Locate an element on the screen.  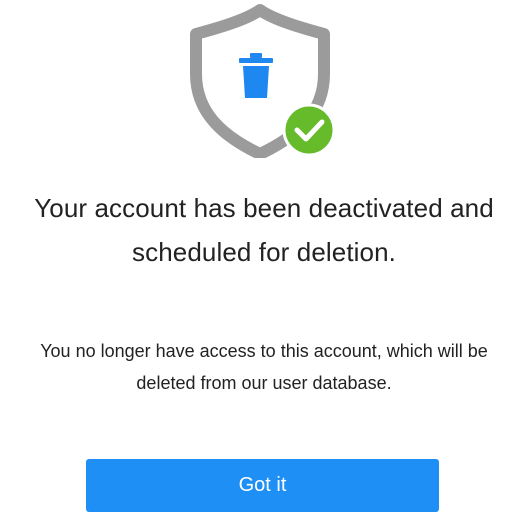
dialog-title-line-2: scheduled for deletion. is located at coordinates (264, 252).